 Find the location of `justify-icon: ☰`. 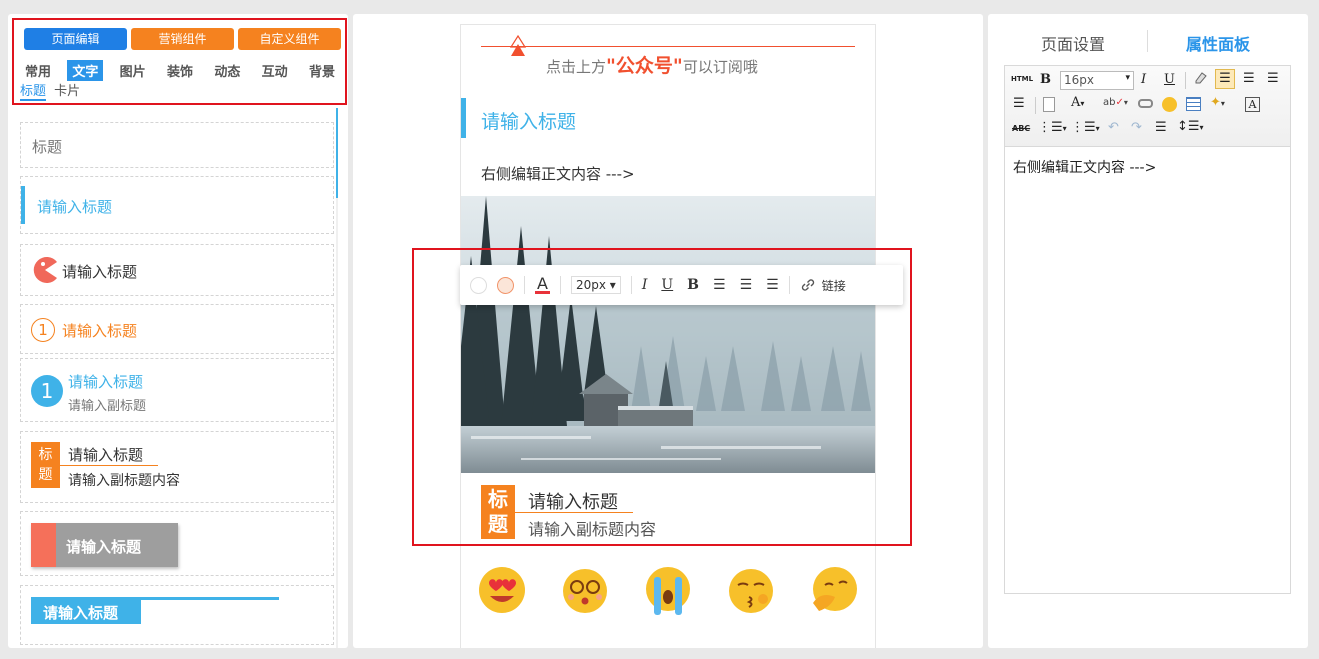

justify-icon: ☰ is located at coordinates (1019, 103).